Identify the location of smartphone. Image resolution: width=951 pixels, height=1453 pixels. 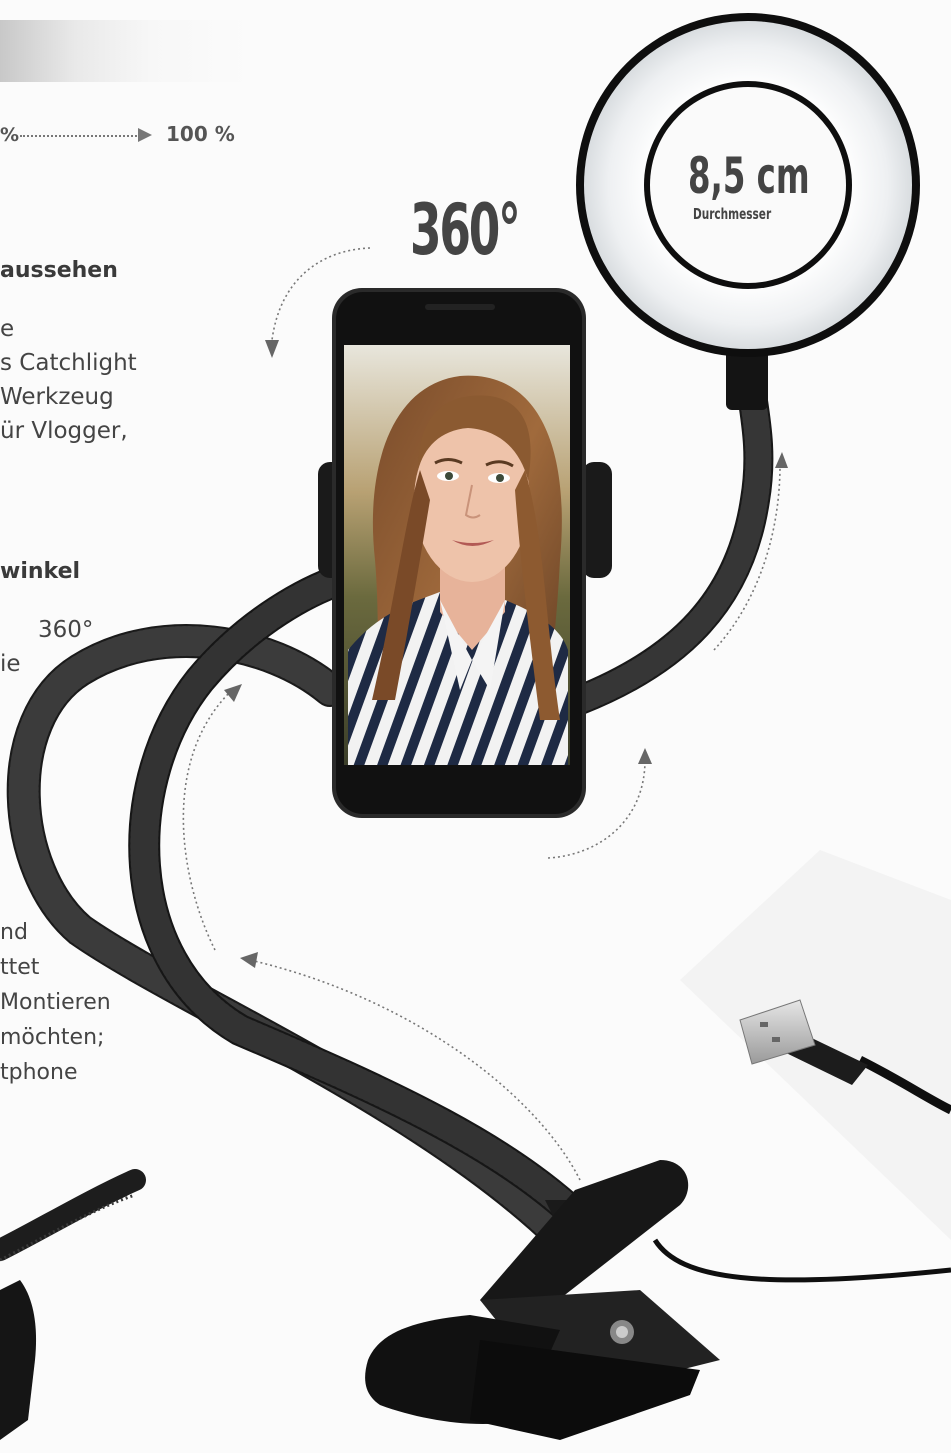
(459, 553).